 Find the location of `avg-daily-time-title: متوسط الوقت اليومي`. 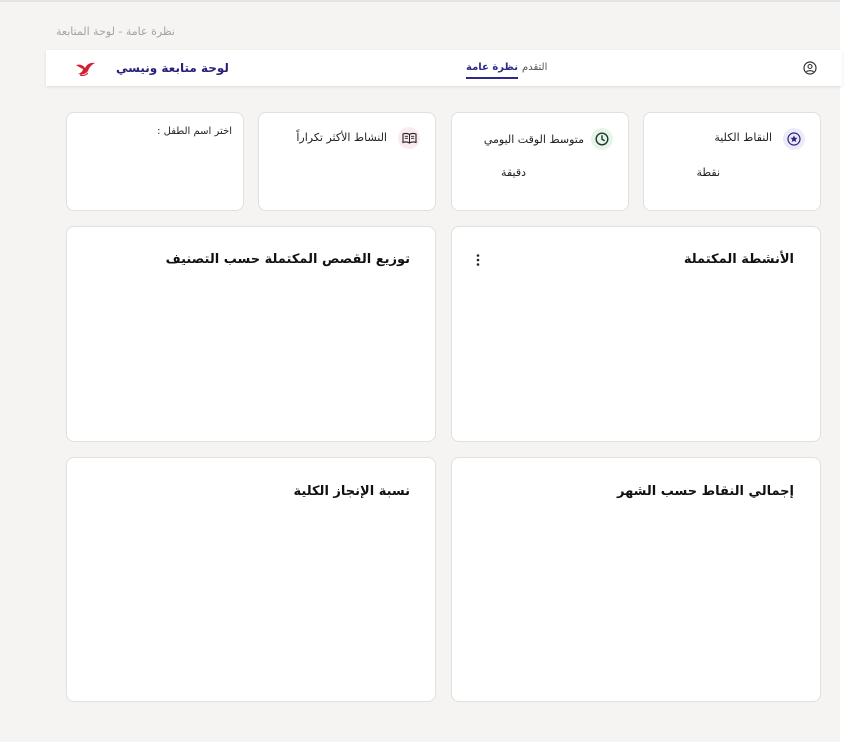

avg-daily-time-title: متوسط الوقت اليومي is located at coordinates (533, 139).